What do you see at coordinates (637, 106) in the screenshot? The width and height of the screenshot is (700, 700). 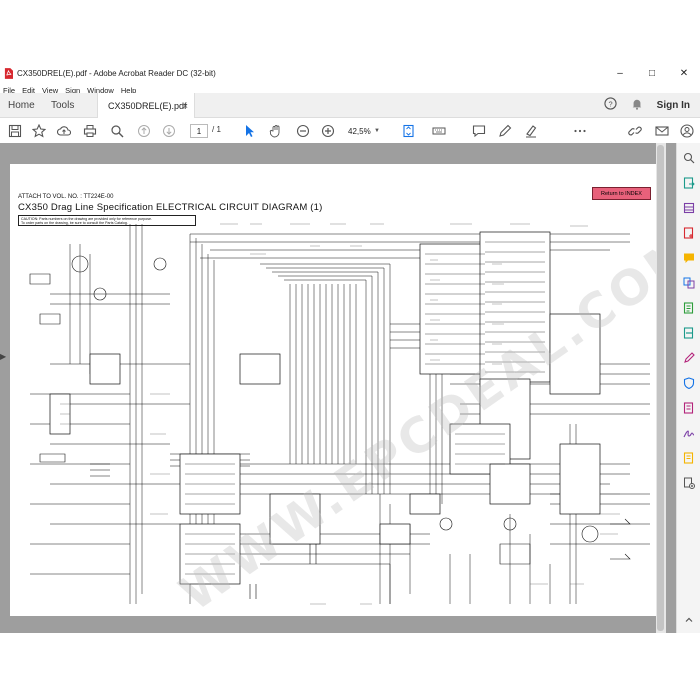 I see `bell-icon` at bounding box center [637, 106].